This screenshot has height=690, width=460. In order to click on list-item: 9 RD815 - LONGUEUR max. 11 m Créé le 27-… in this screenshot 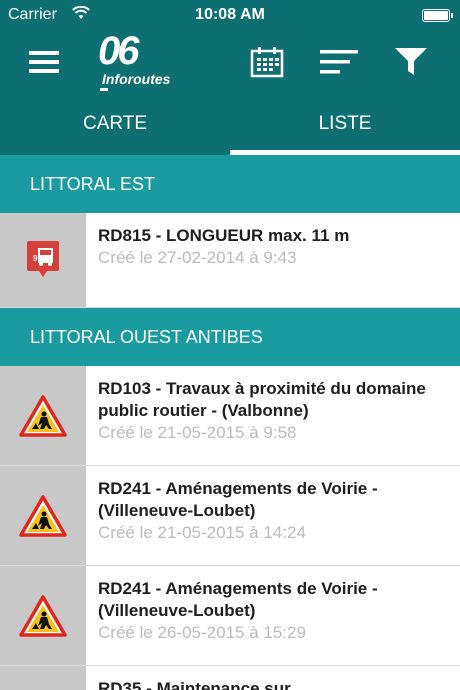, I will do `click(230, 260)`.